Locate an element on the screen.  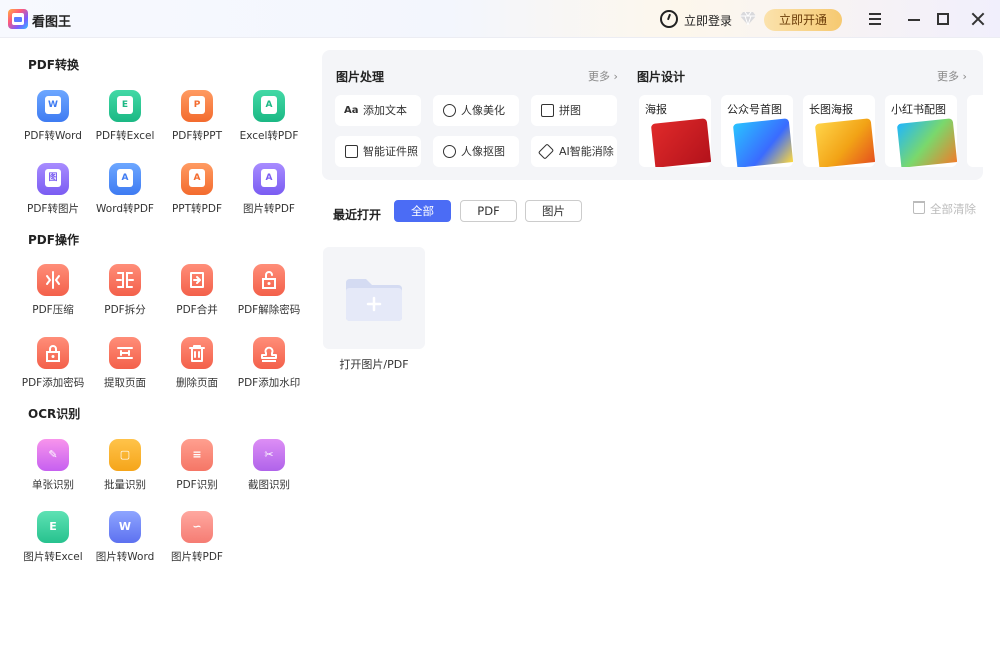
recent-title: 最近打开 is located at coordinates (357, 215).